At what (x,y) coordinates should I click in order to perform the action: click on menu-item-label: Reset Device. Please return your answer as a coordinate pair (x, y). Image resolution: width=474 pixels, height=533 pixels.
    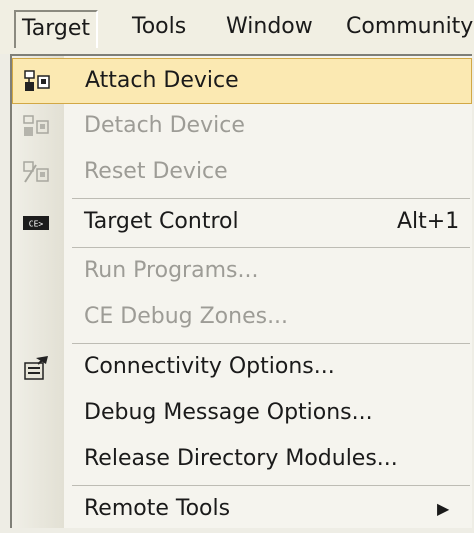
    Looking at the image, I should click on (156, 171).